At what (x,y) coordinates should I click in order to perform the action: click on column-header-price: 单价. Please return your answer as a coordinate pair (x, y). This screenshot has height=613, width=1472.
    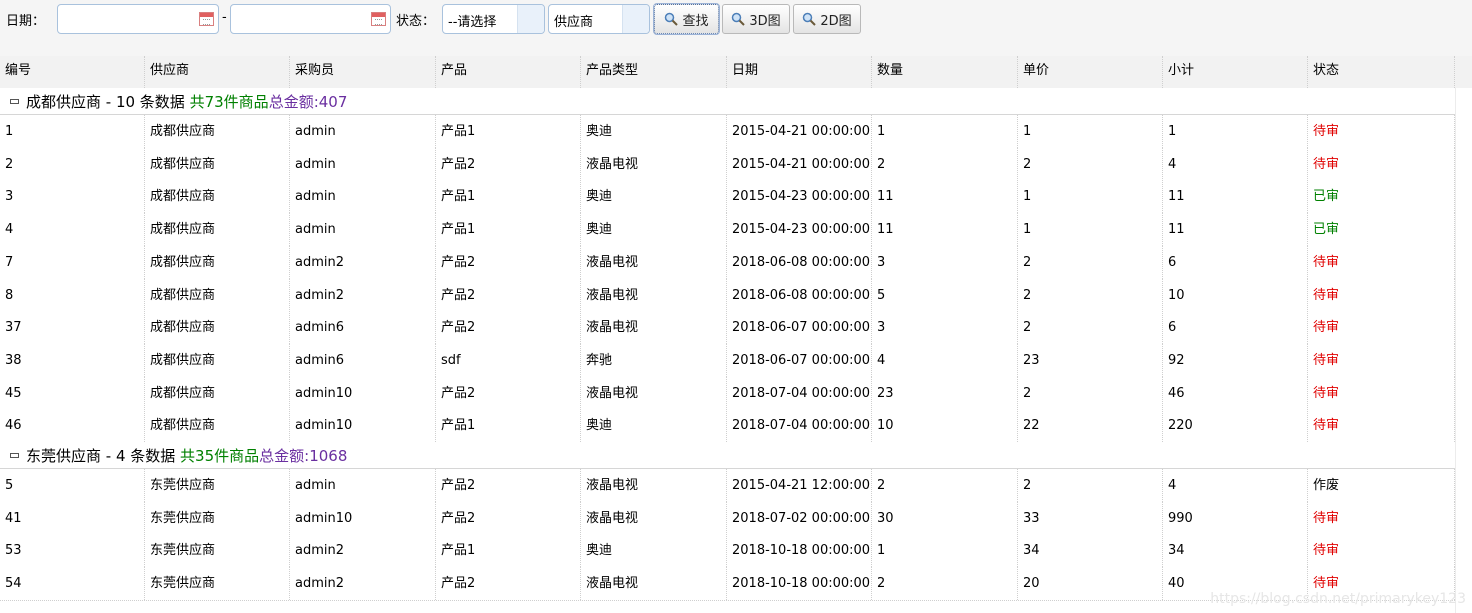
    Looking at the image, I should click on (1090, 72).